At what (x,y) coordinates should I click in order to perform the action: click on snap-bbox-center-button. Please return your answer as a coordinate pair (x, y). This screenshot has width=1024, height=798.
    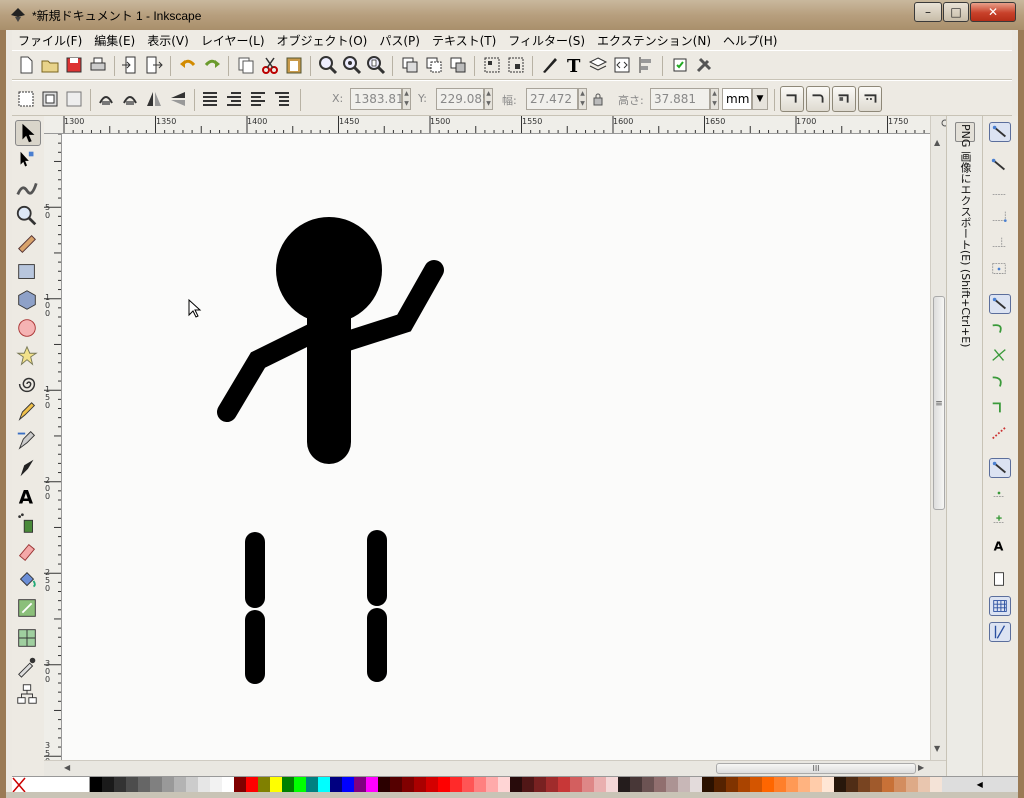
    Looking at the image, I should click on (1000, 270).